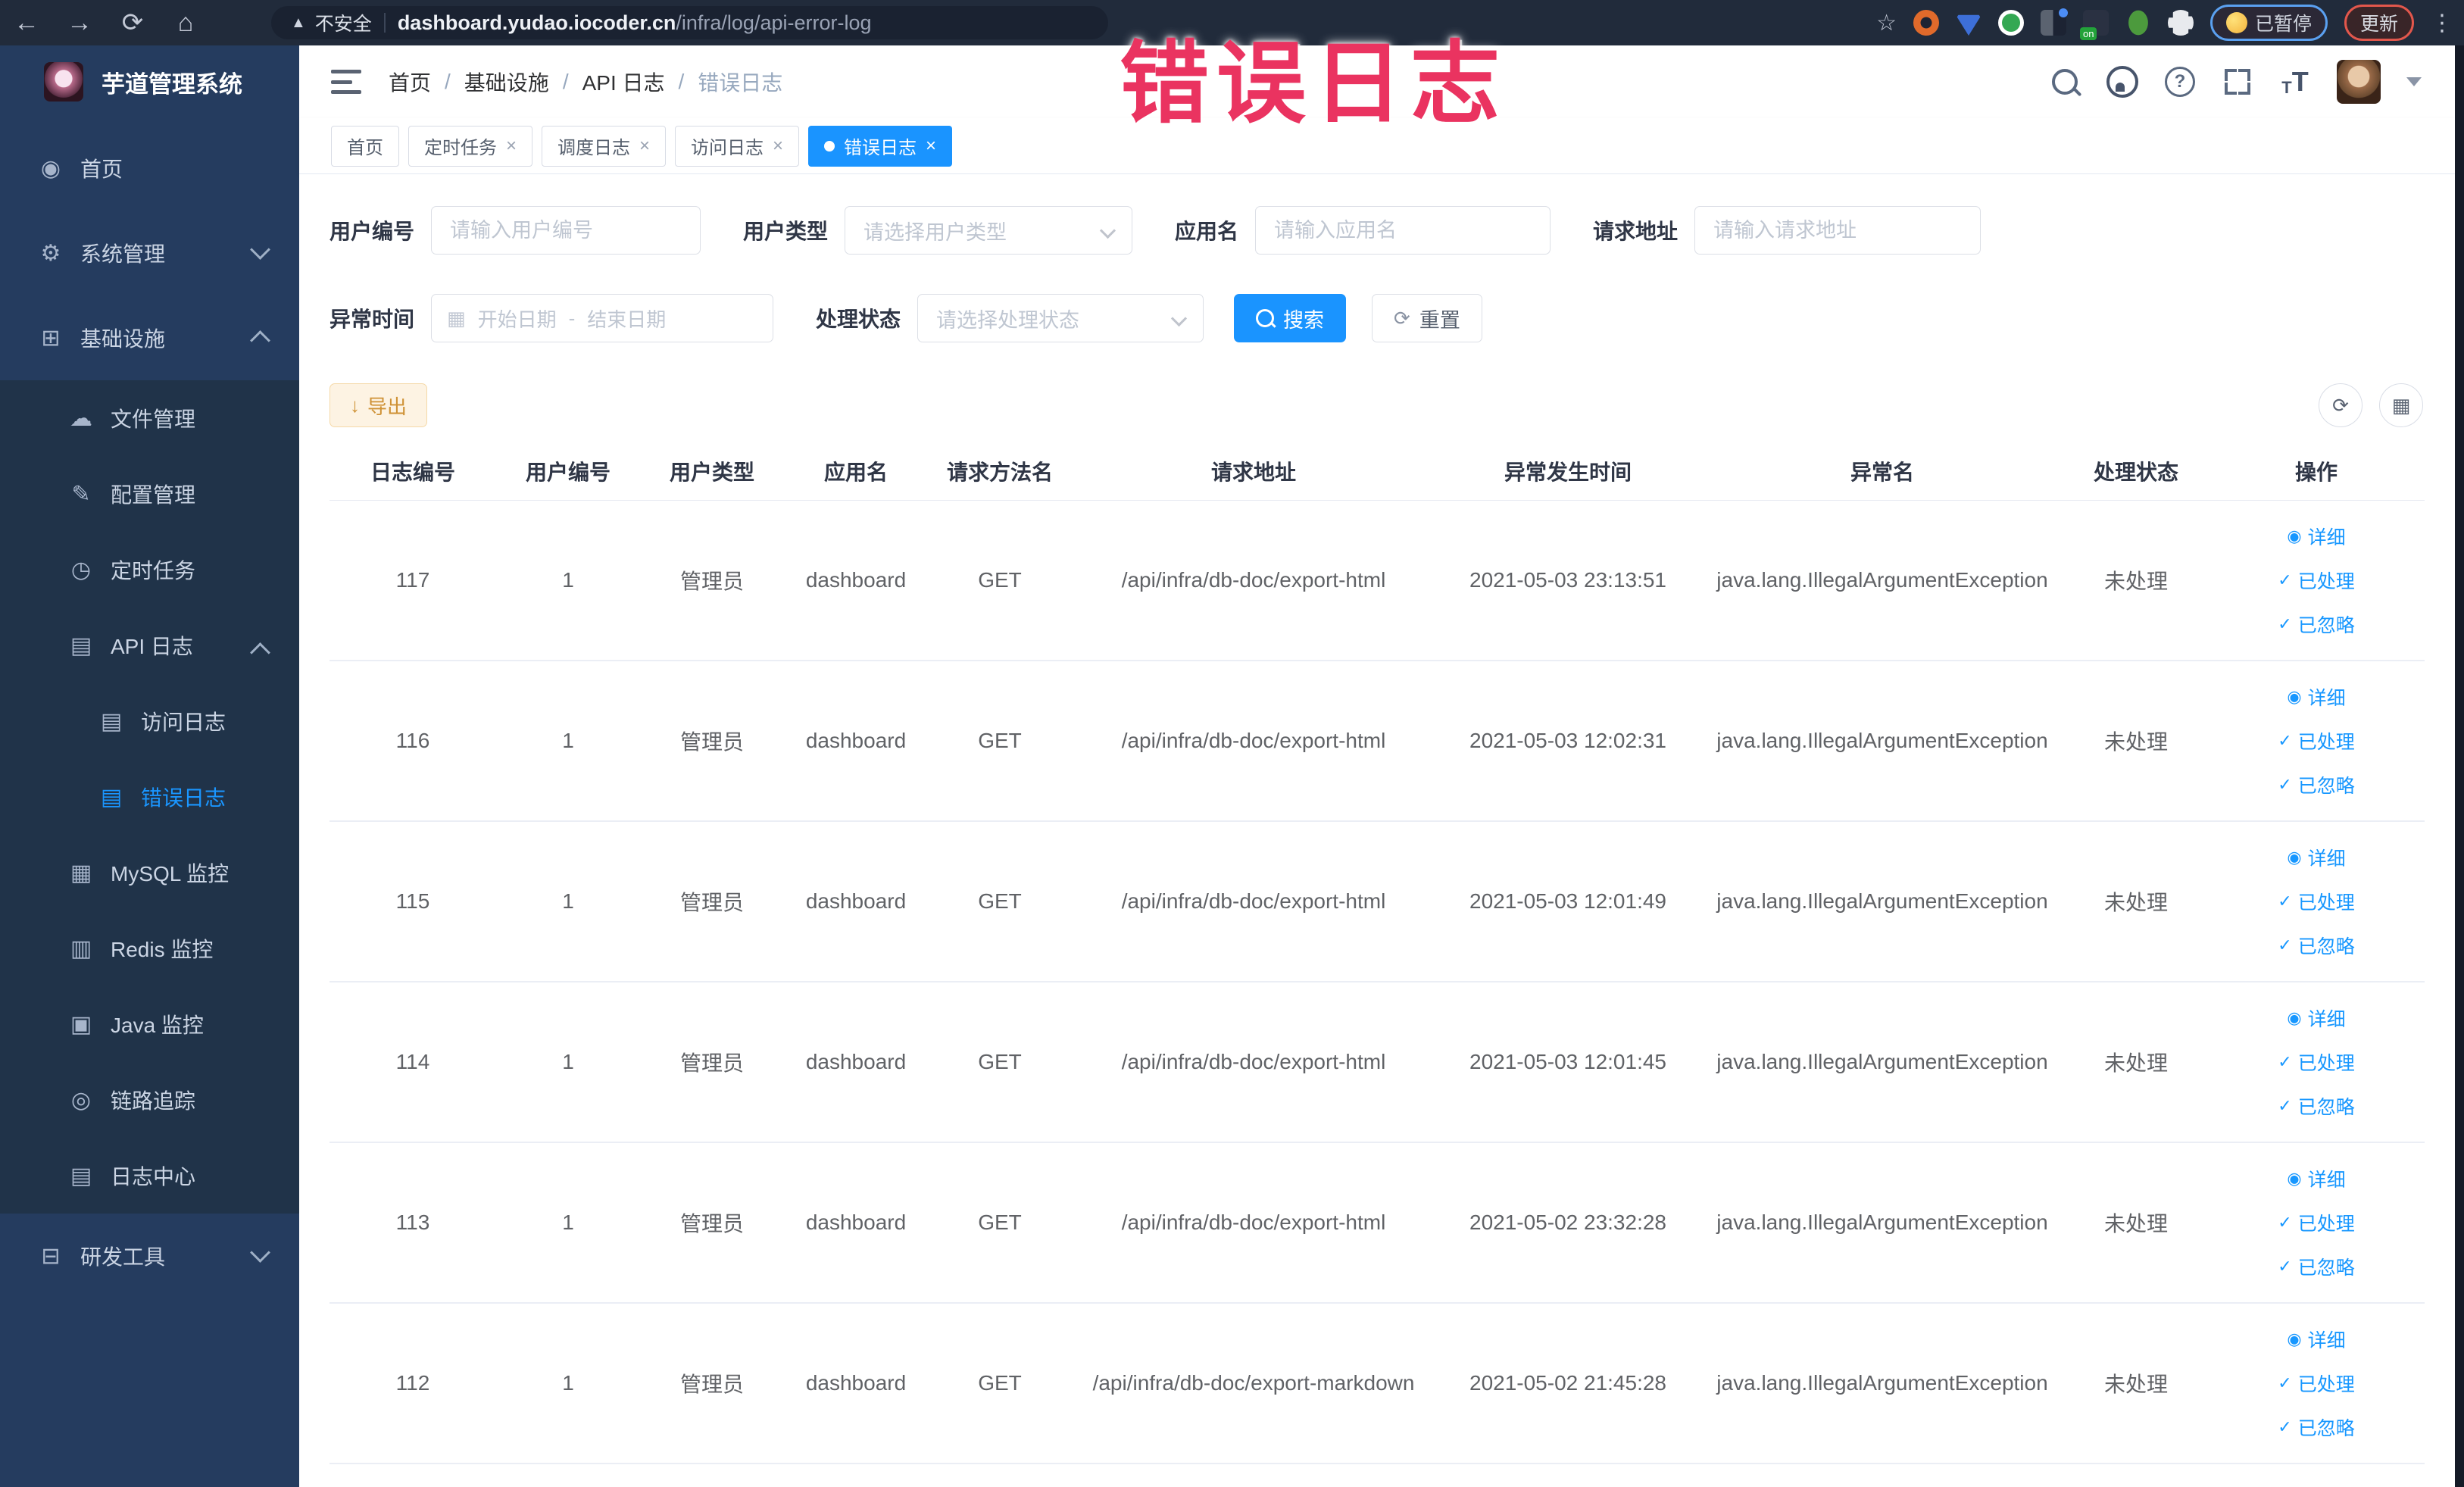  What do you see at coordinates (1060, 318) in the screenshot?
I see `process-status-select: 请选择处理状态` at bounding box center [1060, 318].